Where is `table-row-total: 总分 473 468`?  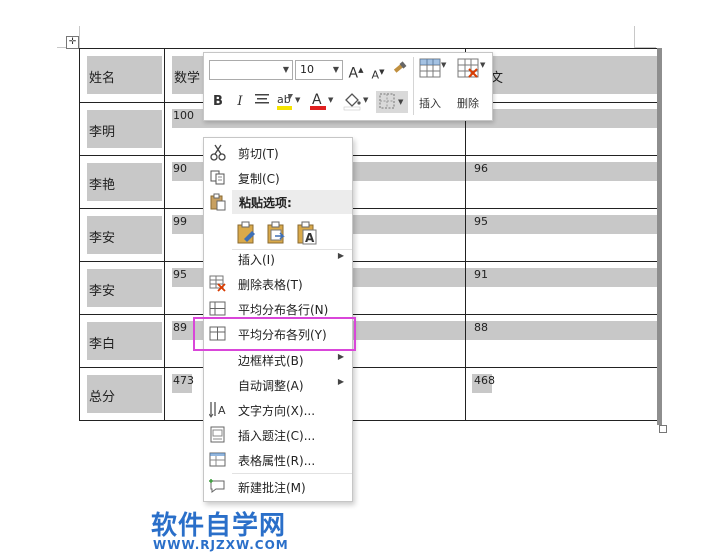
table-row-total: 总分 473 468 is located at coordinates (368, 394).